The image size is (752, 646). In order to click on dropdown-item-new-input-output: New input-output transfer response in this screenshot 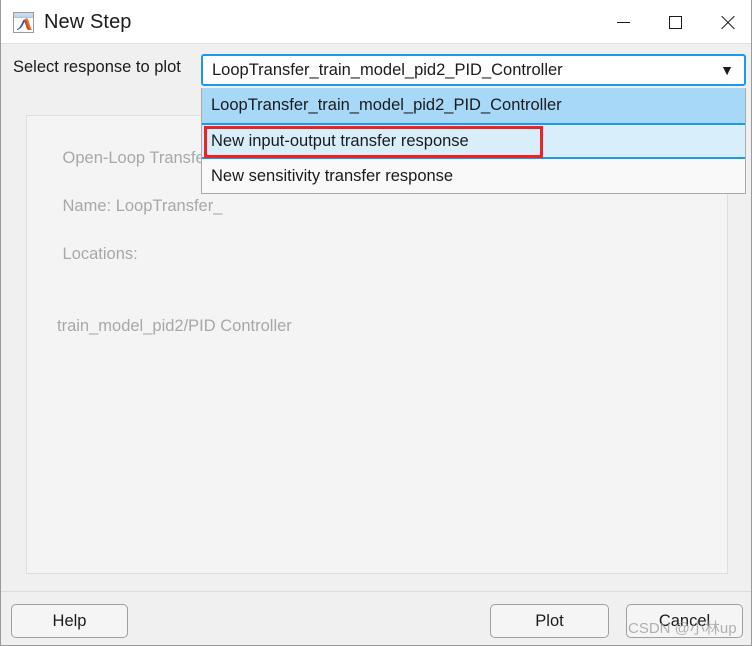, I will do `click(473, 141)`.